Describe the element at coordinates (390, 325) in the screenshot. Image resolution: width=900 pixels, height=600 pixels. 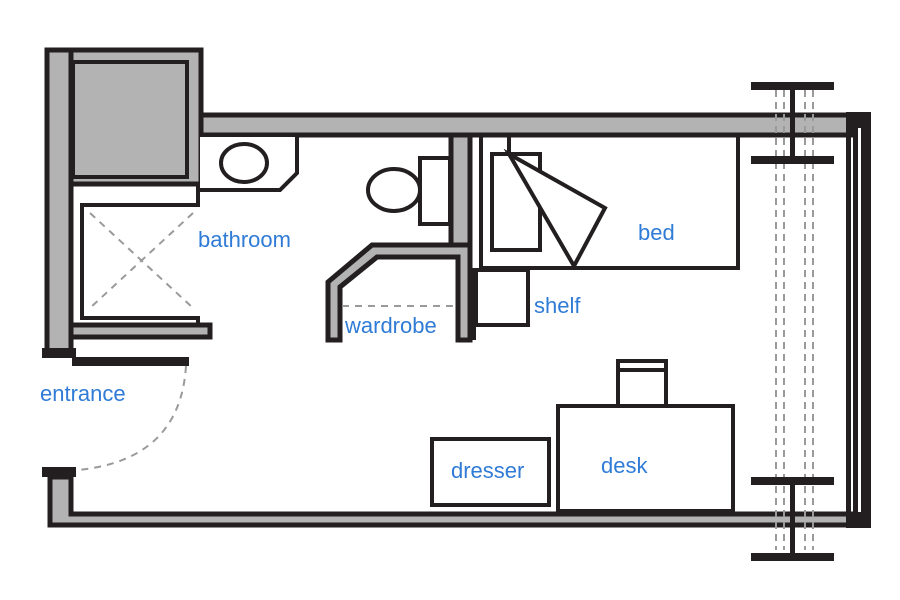
I see `label-wardrobe: wardrobe` at that location.